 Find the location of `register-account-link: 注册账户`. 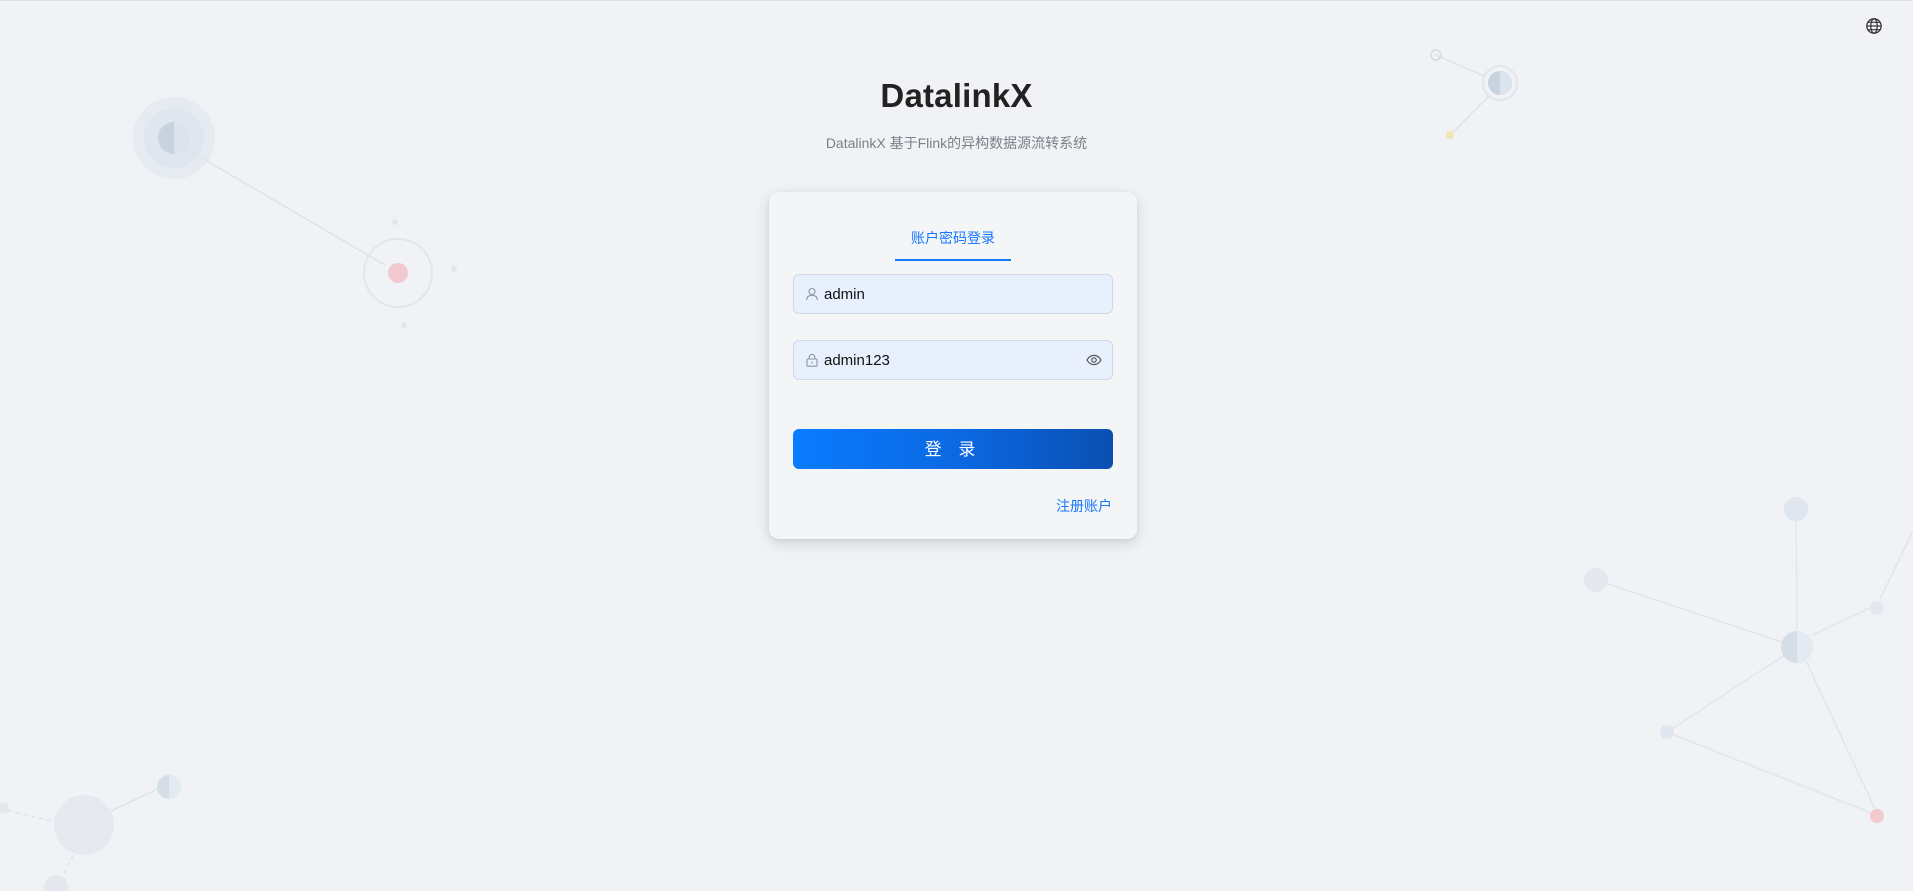

register-account-link: 注册账户 is located at coordinates (1084, 506).